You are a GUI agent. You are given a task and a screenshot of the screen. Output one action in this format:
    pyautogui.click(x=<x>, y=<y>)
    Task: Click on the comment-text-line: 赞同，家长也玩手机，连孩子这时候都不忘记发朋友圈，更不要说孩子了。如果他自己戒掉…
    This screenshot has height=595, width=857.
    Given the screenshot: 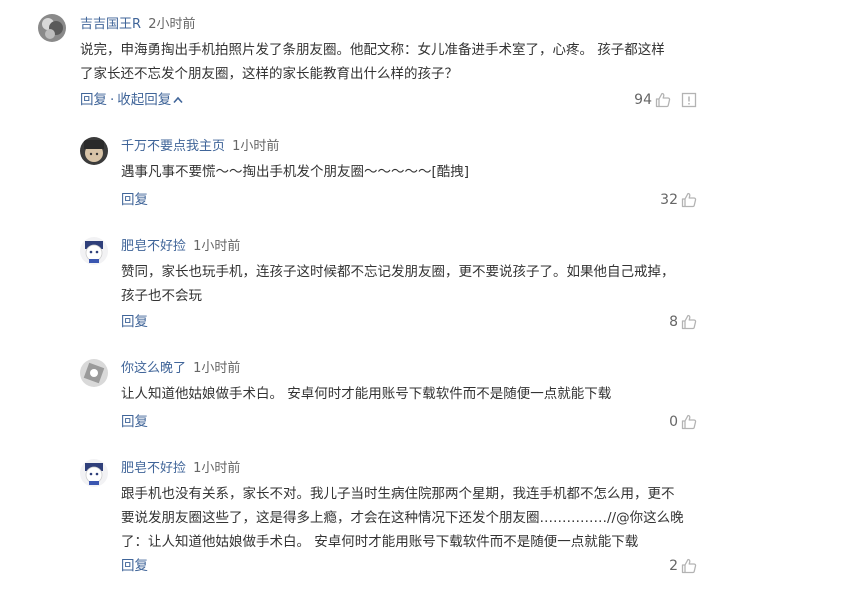 What is the action you would take?
    pyautogui.click(x=398, y=272)
    